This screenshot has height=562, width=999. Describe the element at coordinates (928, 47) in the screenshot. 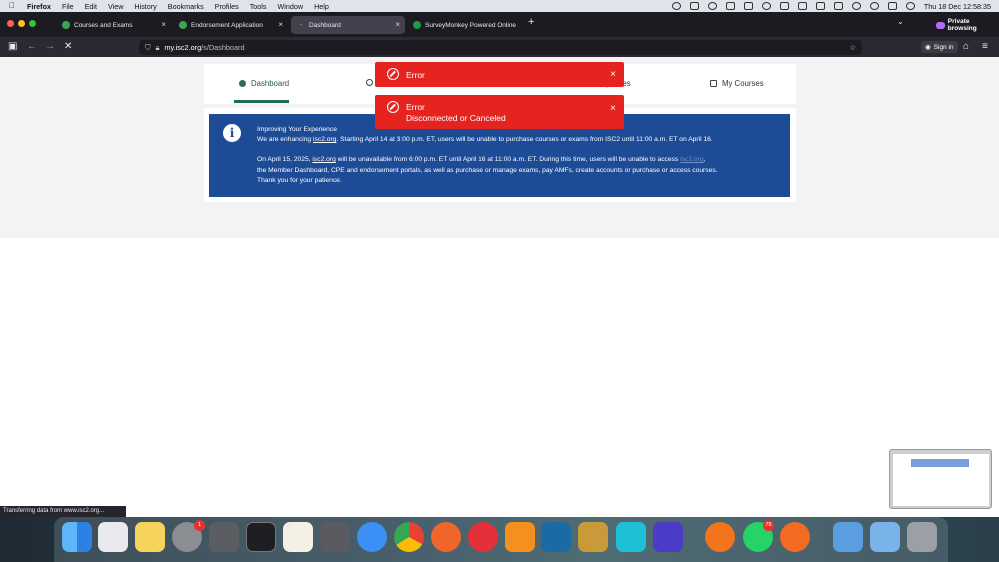

I see `account-icon: ◉` at that location.